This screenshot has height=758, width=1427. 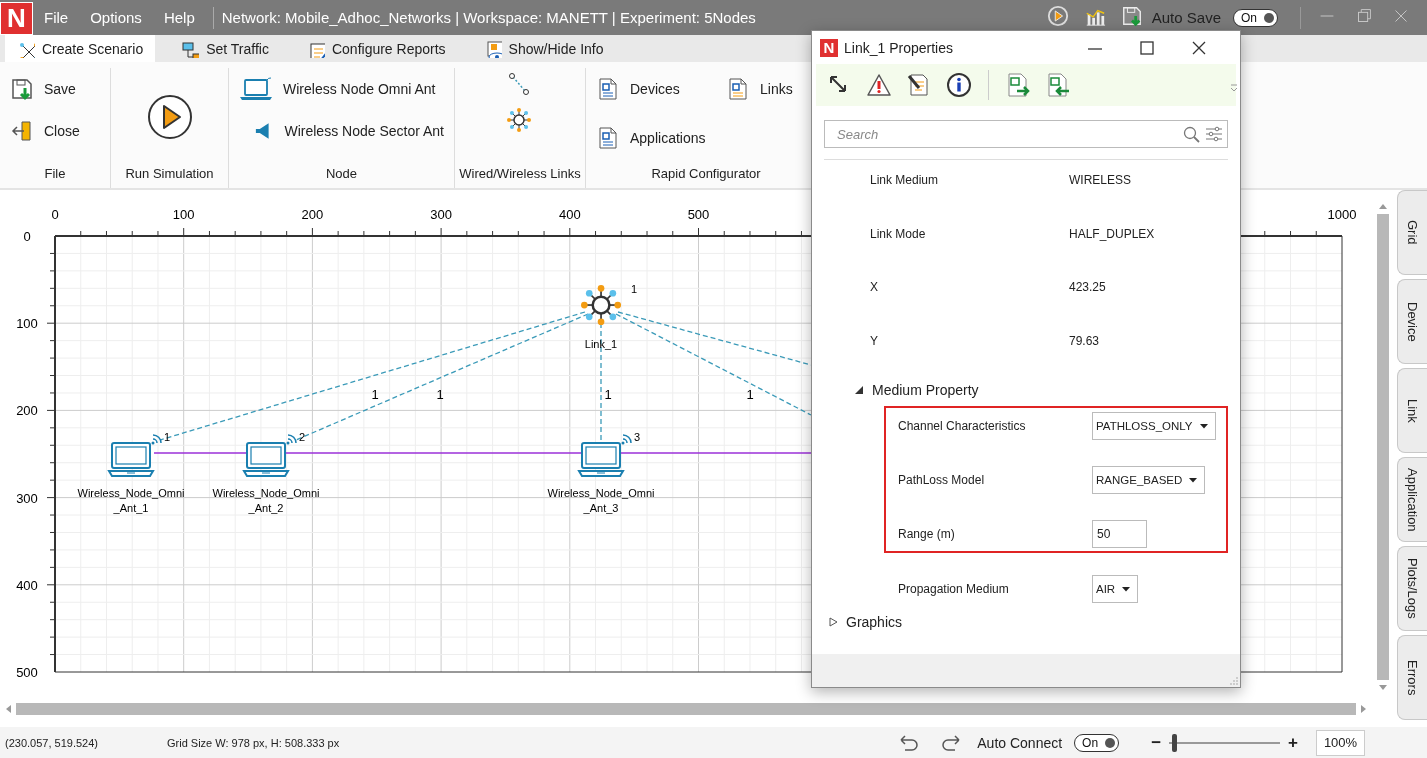 I want to click on dropdown: AIR, so click(x=1115, y=589).